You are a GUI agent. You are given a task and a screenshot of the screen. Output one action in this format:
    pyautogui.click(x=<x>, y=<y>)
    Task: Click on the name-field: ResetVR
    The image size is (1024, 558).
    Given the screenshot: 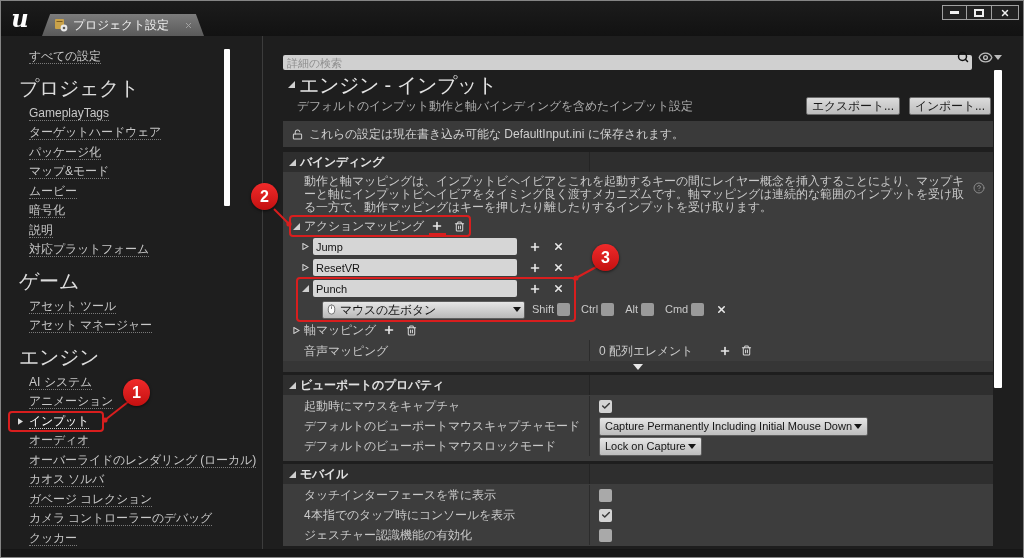 What is the action you would take?
    pyautogui.click(x=415, y=267)
    